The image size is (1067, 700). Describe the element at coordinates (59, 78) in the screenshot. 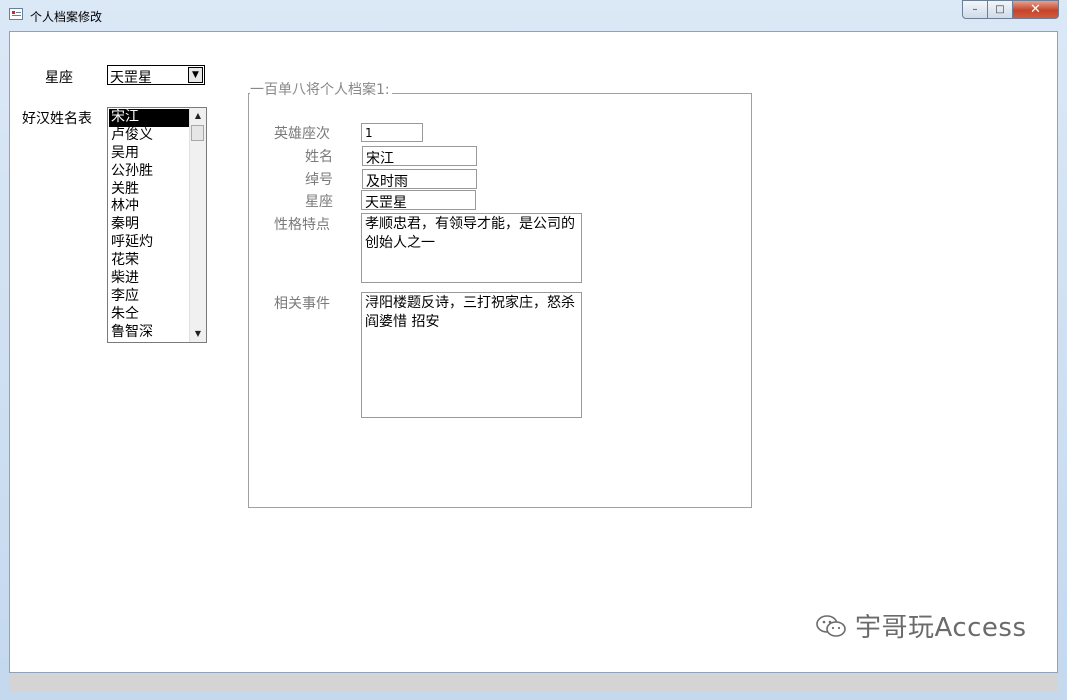

I see `constellation-filter-label: 星座` at that location.